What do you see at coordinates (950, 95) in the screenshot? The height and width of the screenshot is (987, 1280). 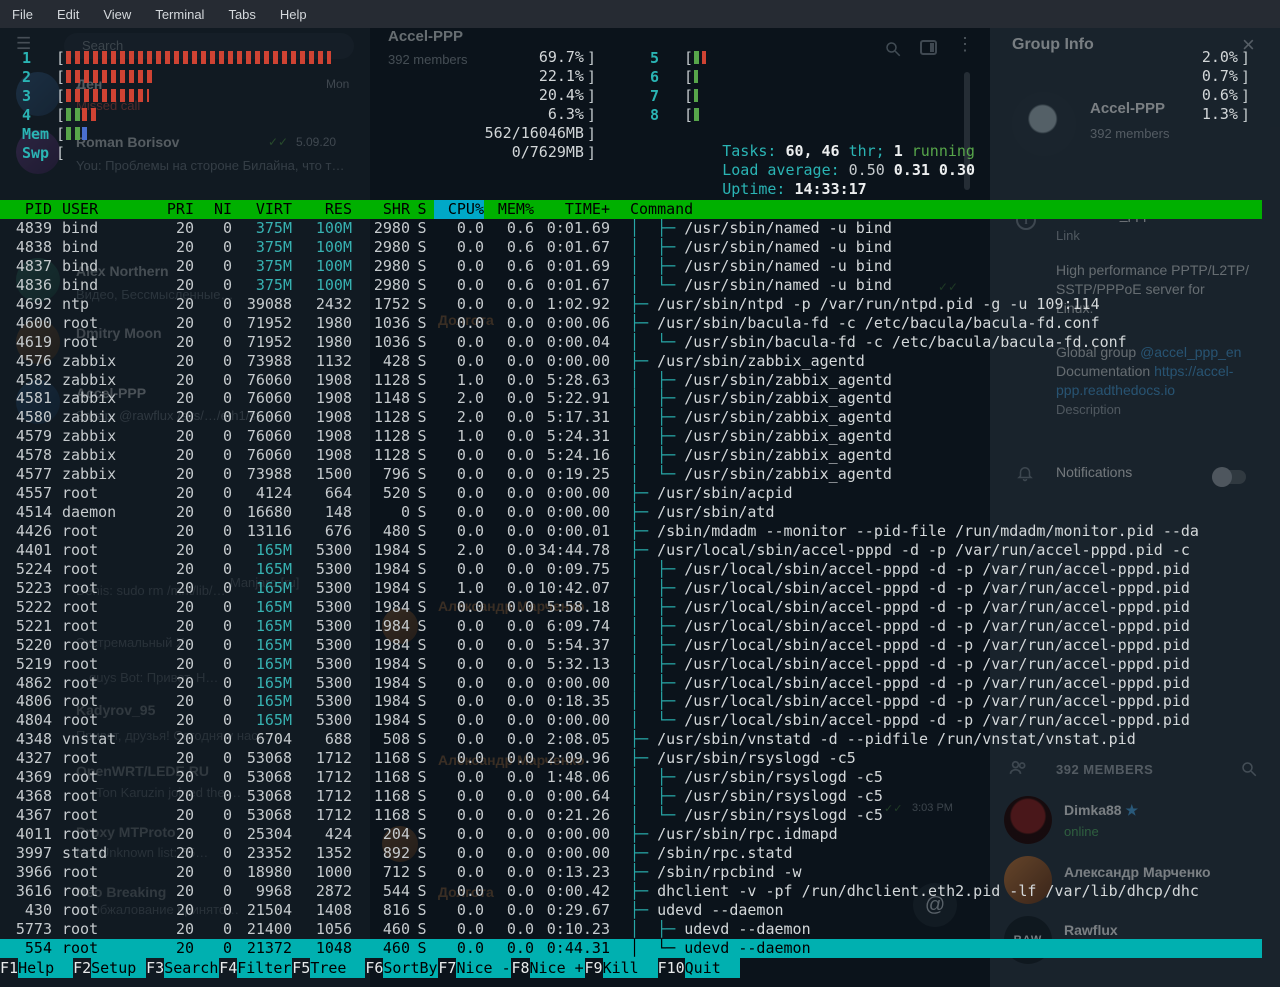 I see `meter-7: 7[0.6%]` at bounding box center [950, 95].